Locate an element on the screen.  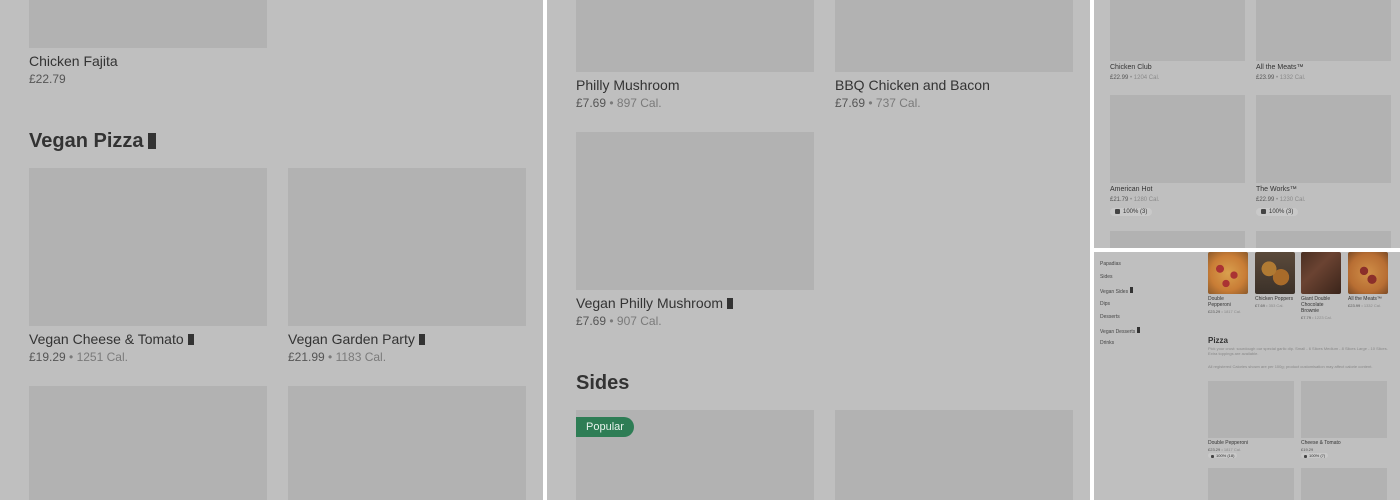
nav-item-vegan-sides: Vegan Sides is located at coordinates (1117, 291).